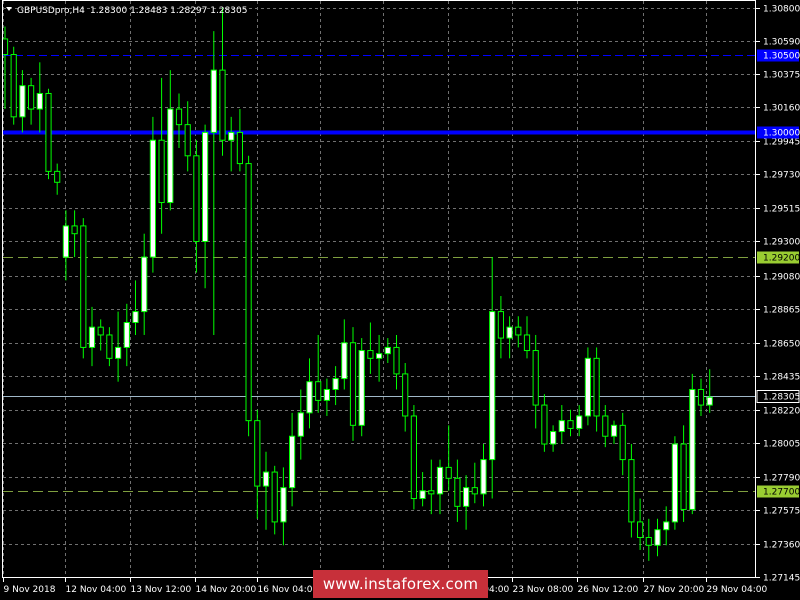 The width and height of the screenshot is (800, 600). I want to click on x-tick-label: 27 Nov 20:00, so click(674, 590).